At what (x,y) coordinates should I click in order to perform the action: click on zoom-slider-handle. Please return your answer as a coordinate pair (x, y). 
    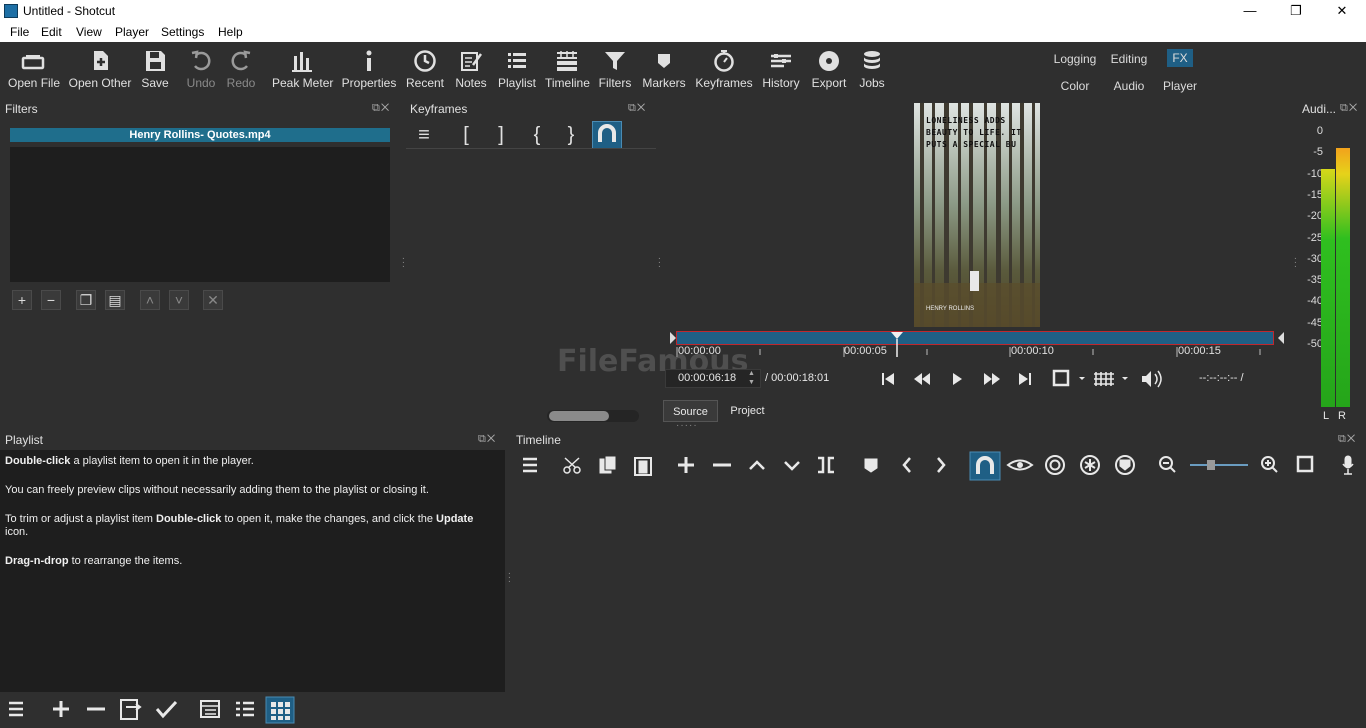
    Looking at the image, I should click on (1211, 465).